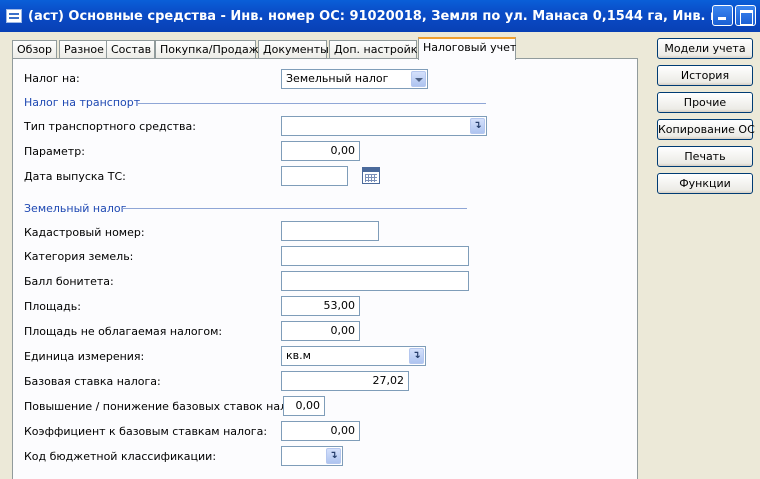 This screenshot has width=760, height=479. Describe the element at coordinates (146, 431) in the screenshot. I see `rate-coef-label: Коэффициент к базовым ставкам налога:` at that location.